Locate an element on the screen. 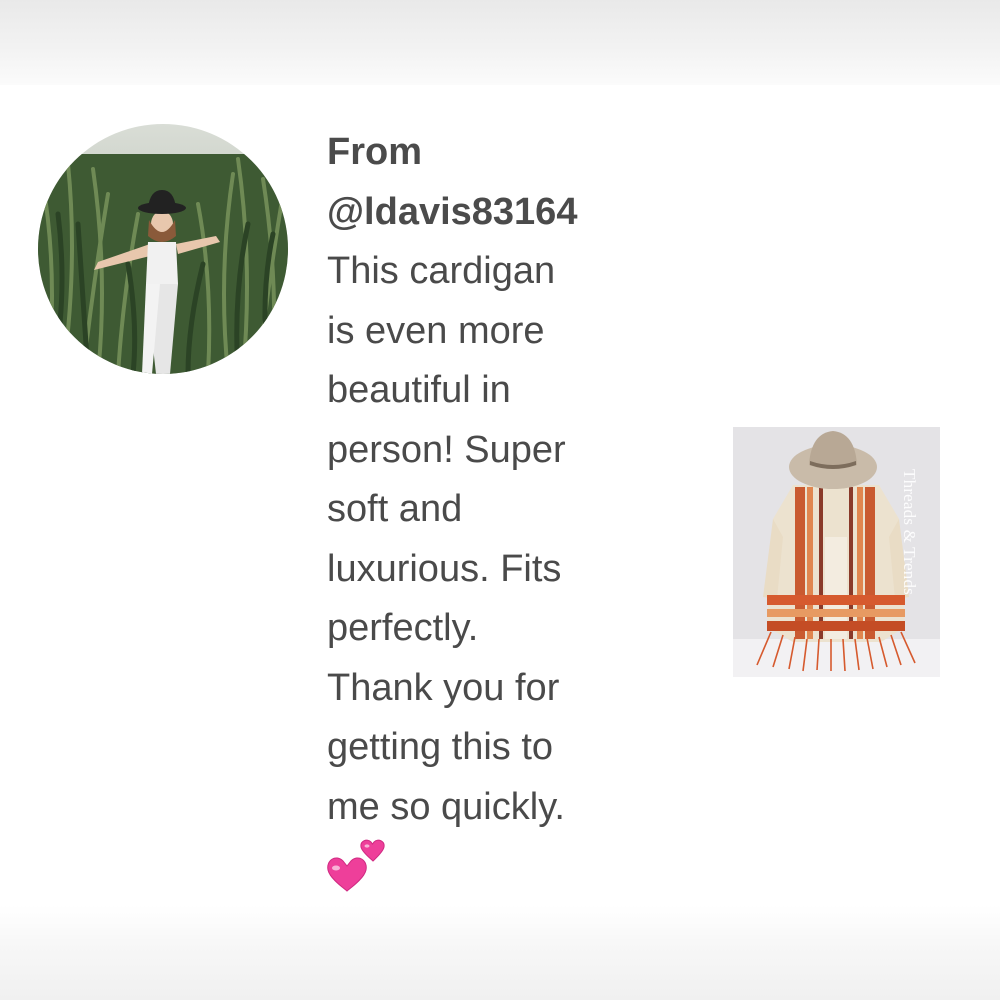 The image size is (1000, 1000). review-body-line: getting this to is located at coordinates (440, 747).